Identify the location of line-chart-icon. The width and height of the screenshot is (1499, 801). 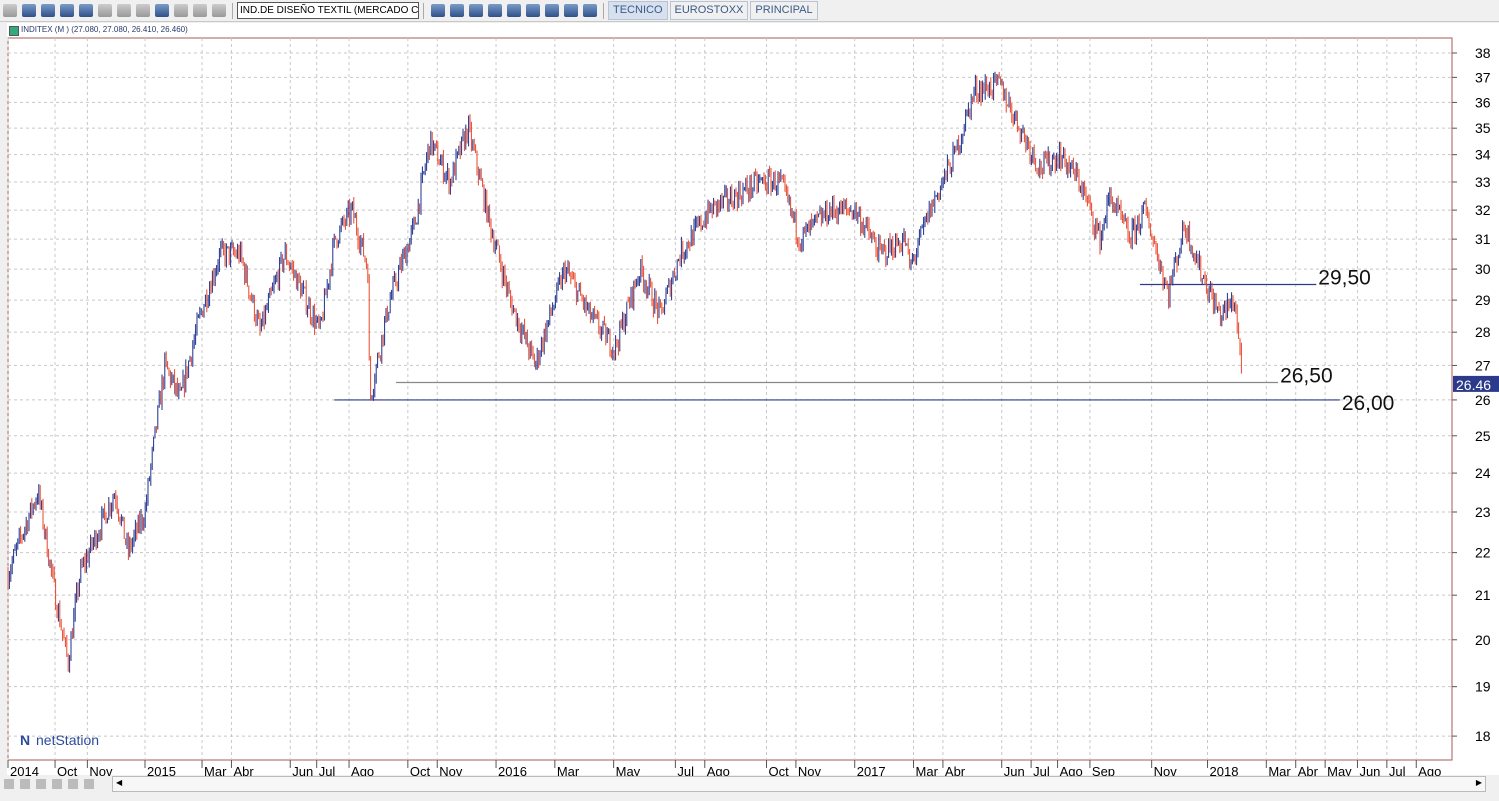
(514, 10).